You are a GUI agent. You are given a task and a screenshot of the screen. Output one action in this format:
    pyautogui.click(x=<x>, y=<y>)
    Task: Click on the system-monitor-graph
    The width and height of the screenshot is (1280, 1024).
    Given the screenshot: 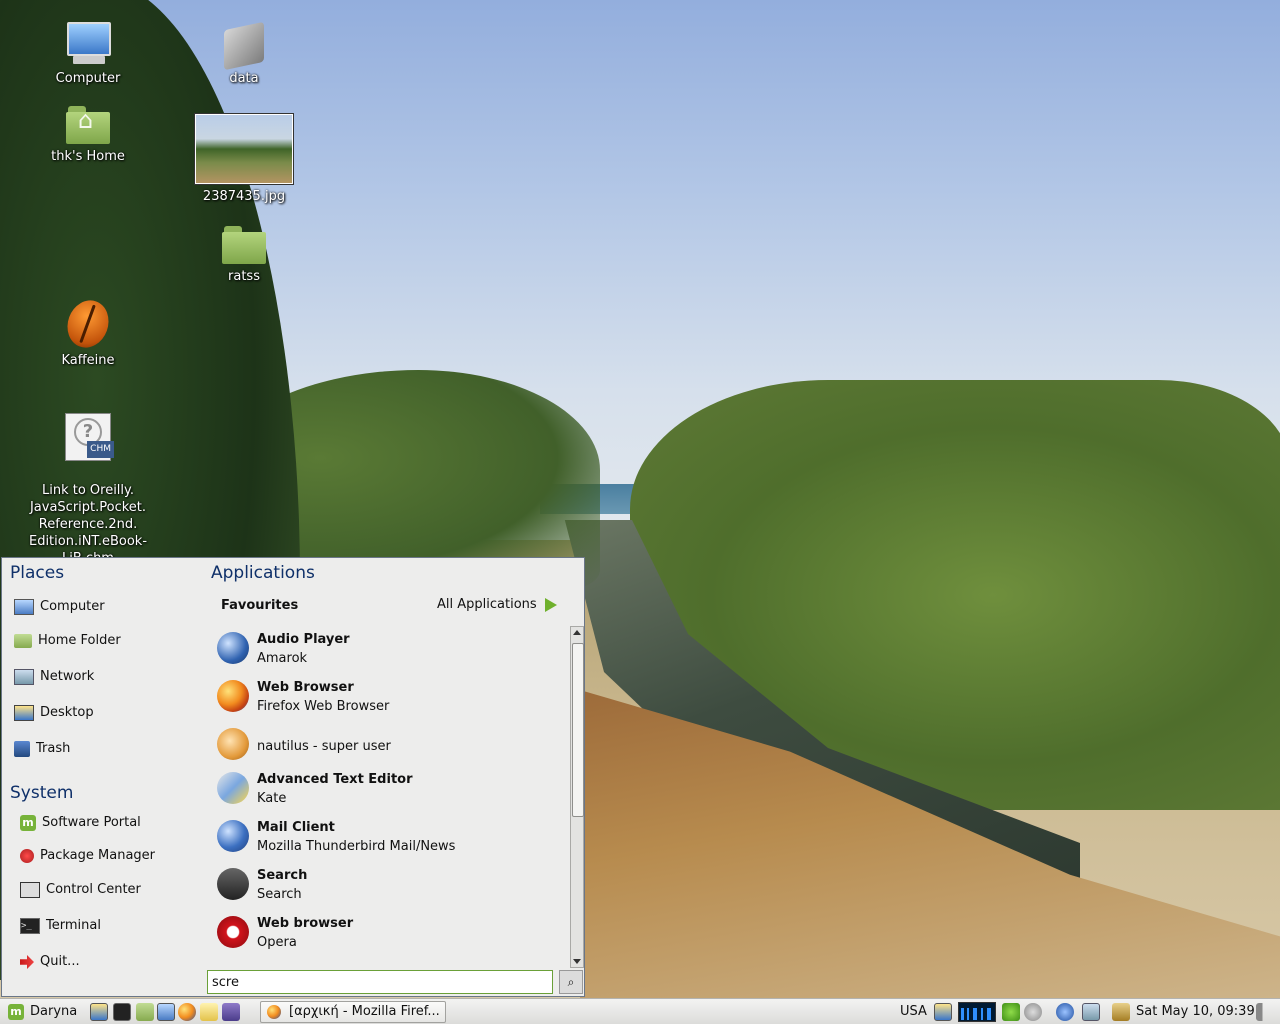 What is the action you would take?
    pyautogui.click(x=977, y=1012)
    